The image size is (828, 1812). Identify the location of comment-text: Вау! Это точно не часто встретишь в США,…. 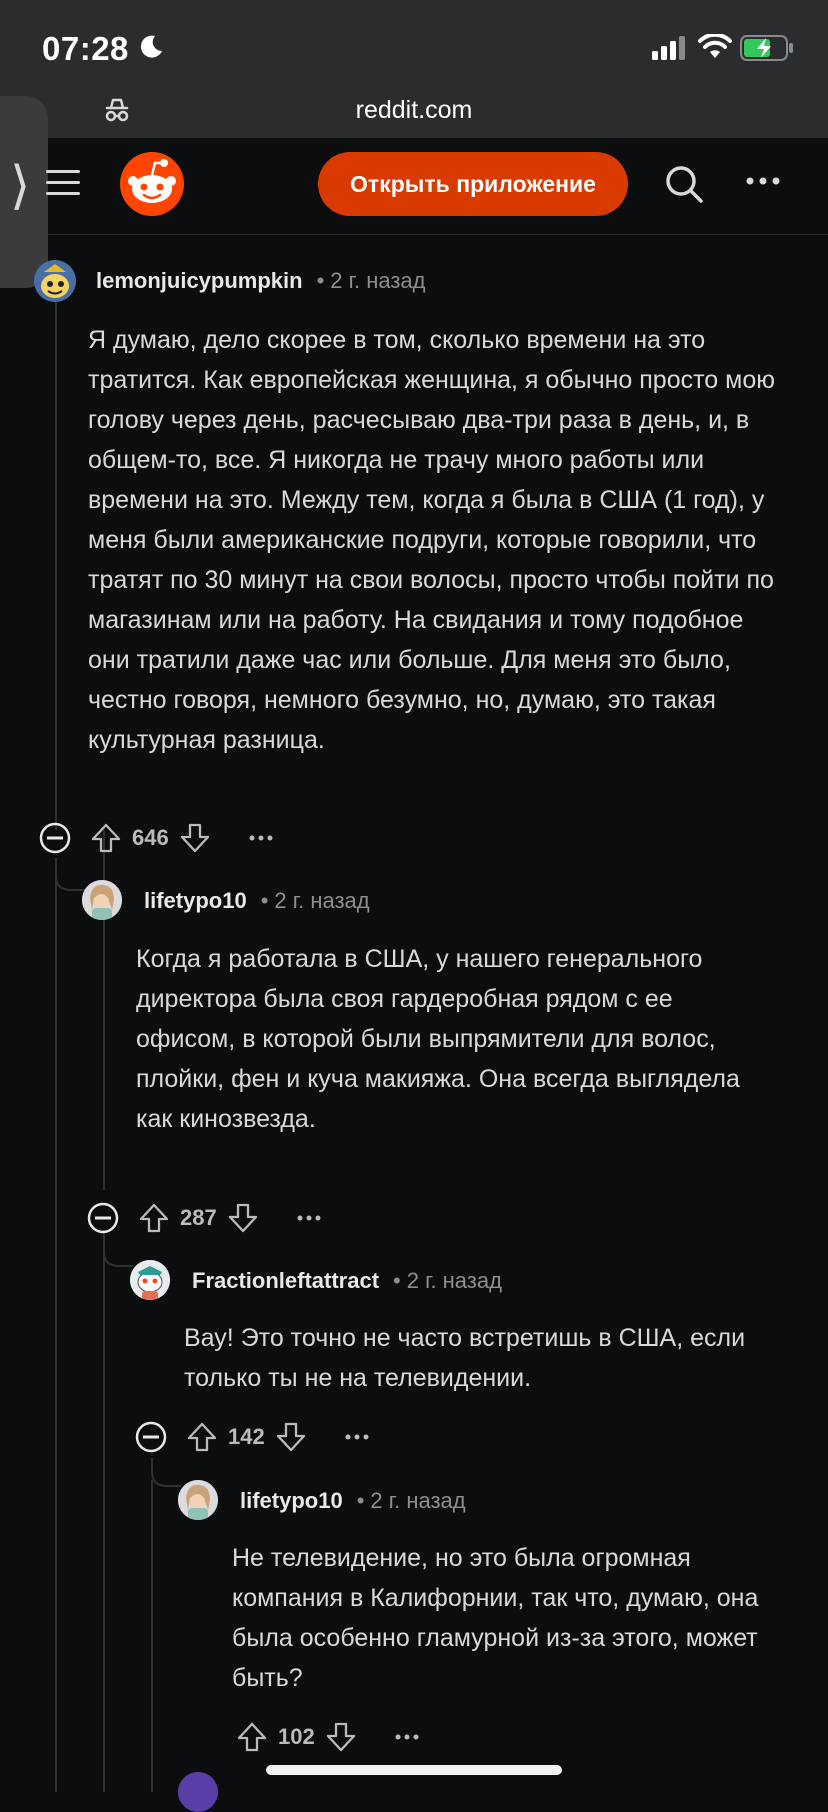
(465, 1358).